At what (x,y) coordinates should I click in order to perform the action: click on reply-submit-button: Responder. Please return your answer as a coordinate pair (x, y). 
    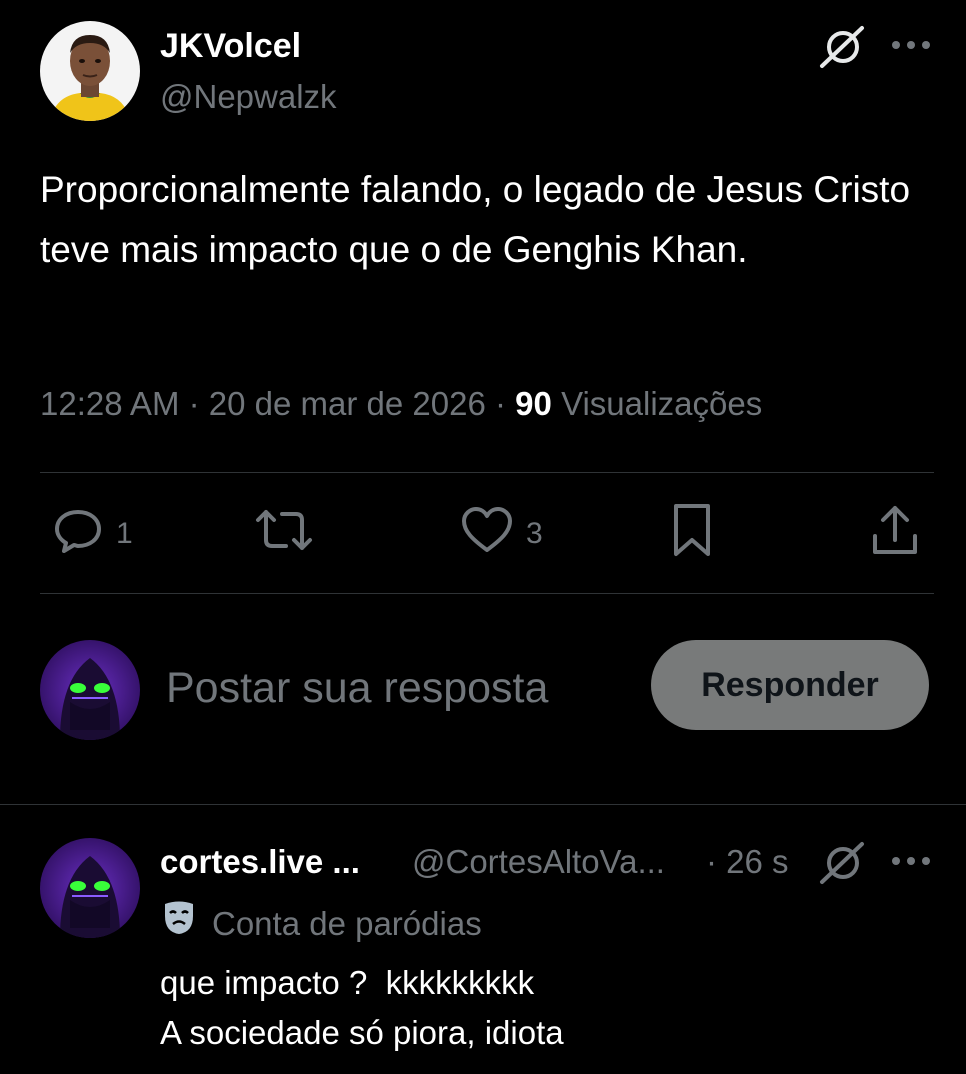
    Looking at the image, I should click on (790, 685).